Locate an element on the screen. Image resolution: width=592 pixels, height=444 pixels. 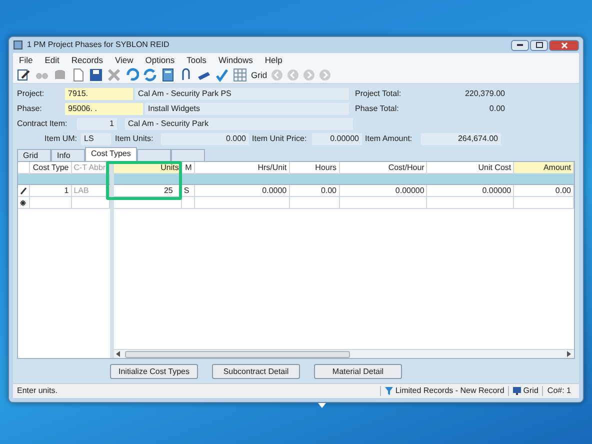
table-cell: LAB is located at coordinates (91, 190).